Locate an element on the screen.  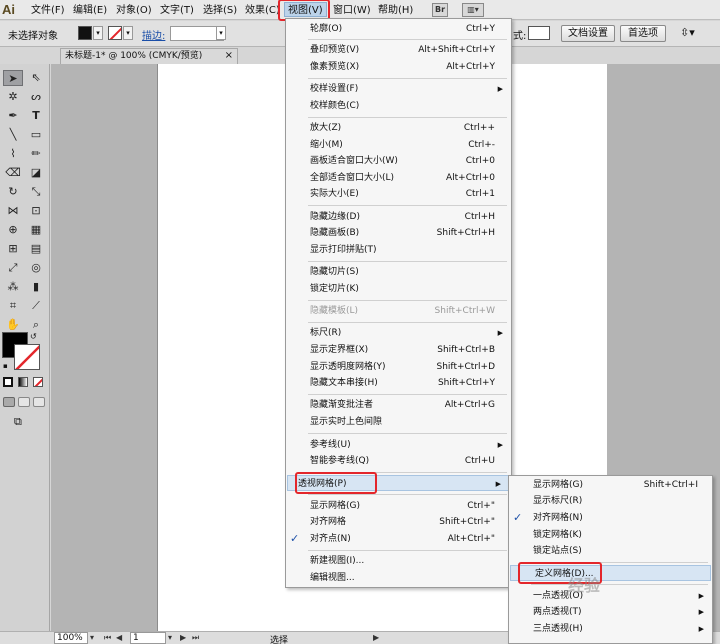
menu-item-hide-slices: 隐藏切片(S) is located at coordinates (398, 272).